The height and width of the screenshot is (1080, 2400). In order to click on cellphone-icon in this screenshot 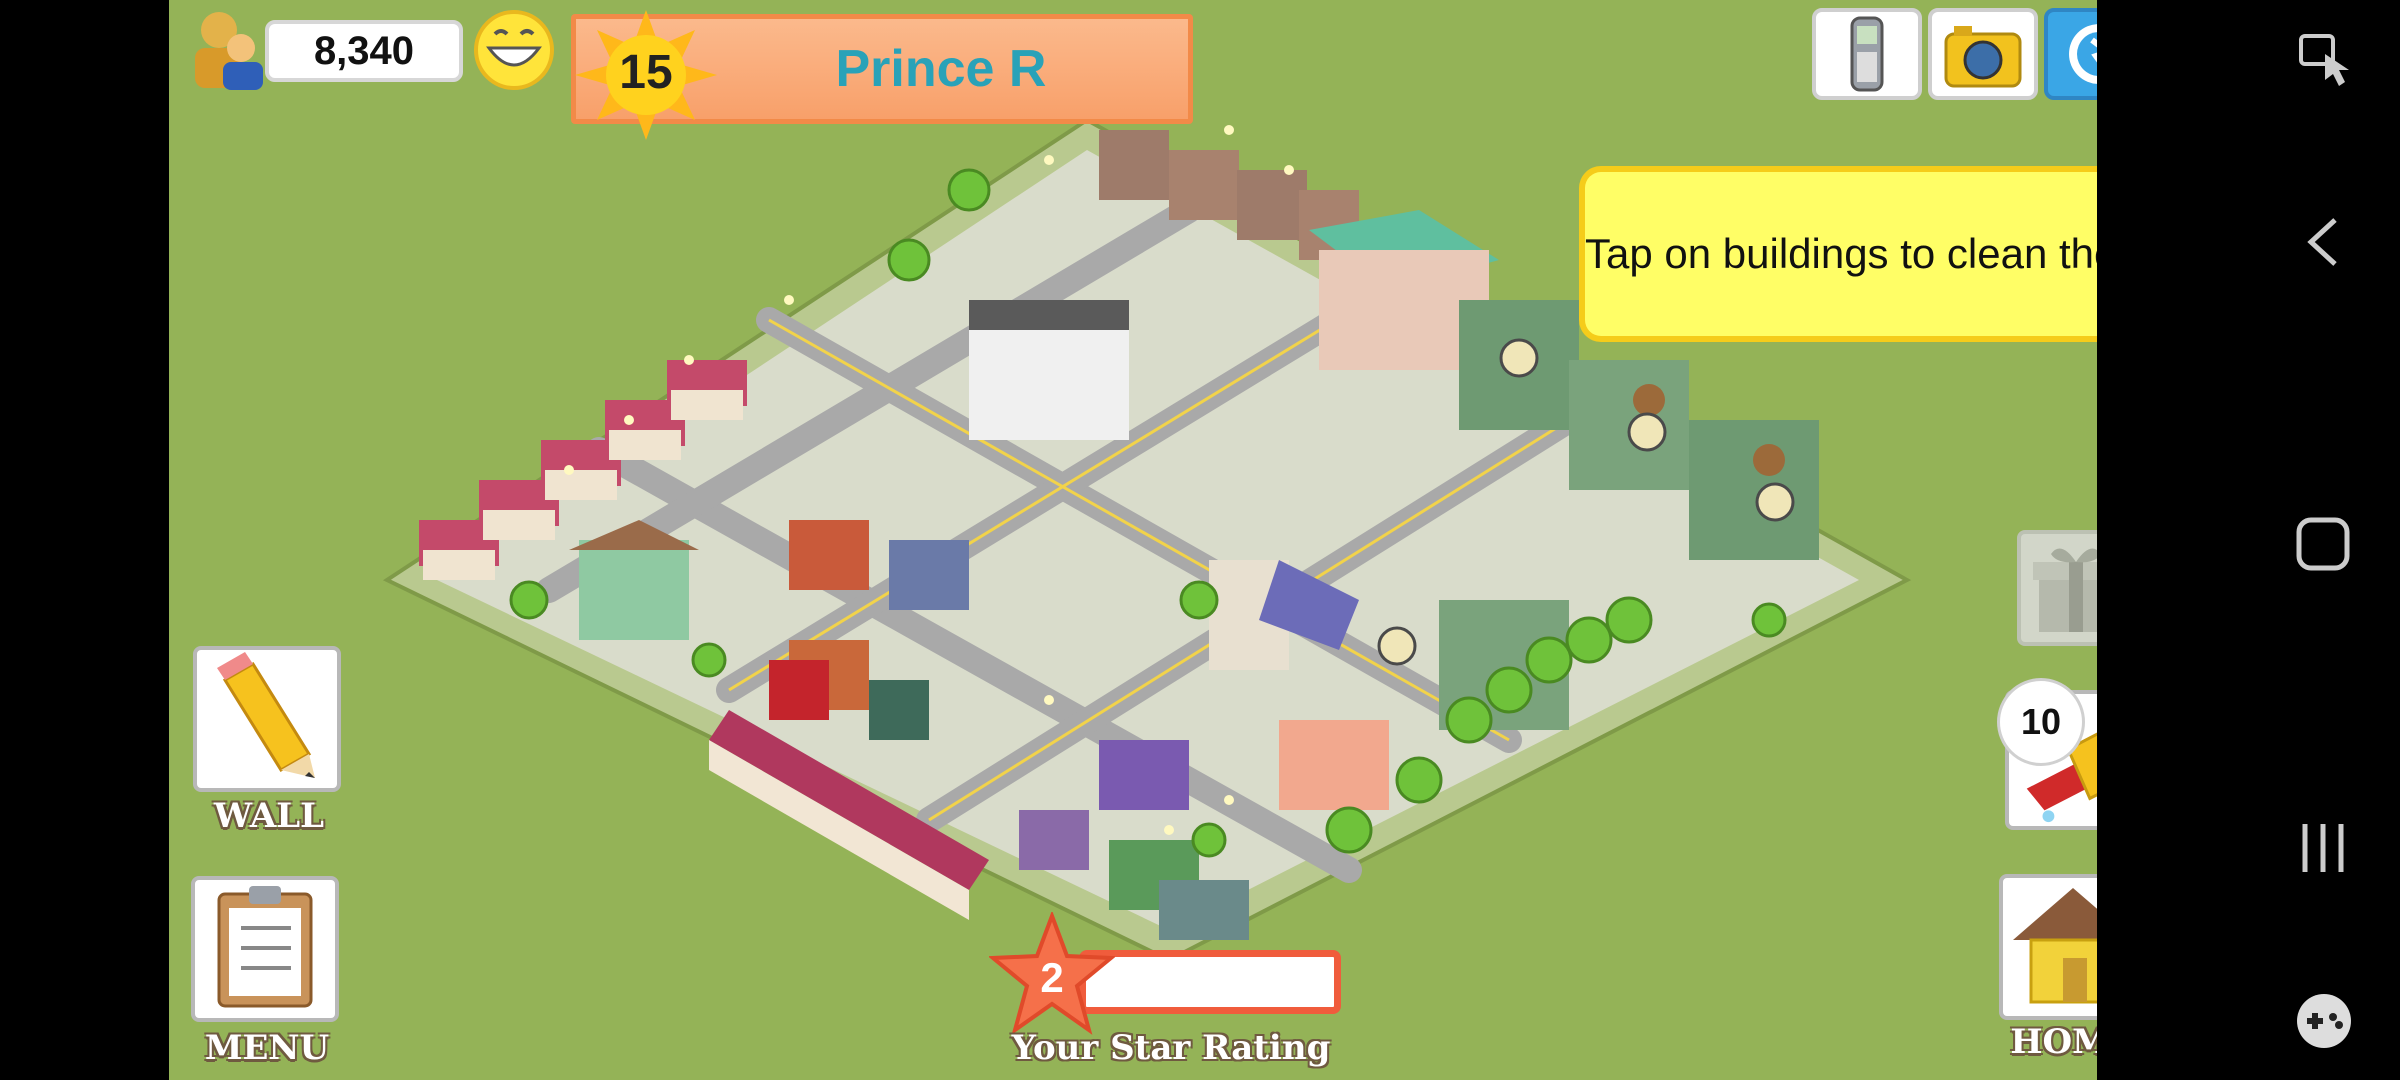, I will do `click(1867, 54)`.